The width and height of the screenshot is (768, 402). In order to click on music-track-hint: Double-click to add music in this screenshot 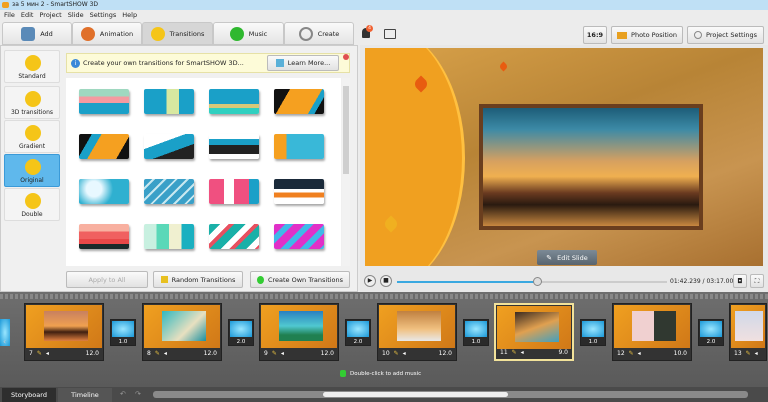, I will do `click(380, 373)`.